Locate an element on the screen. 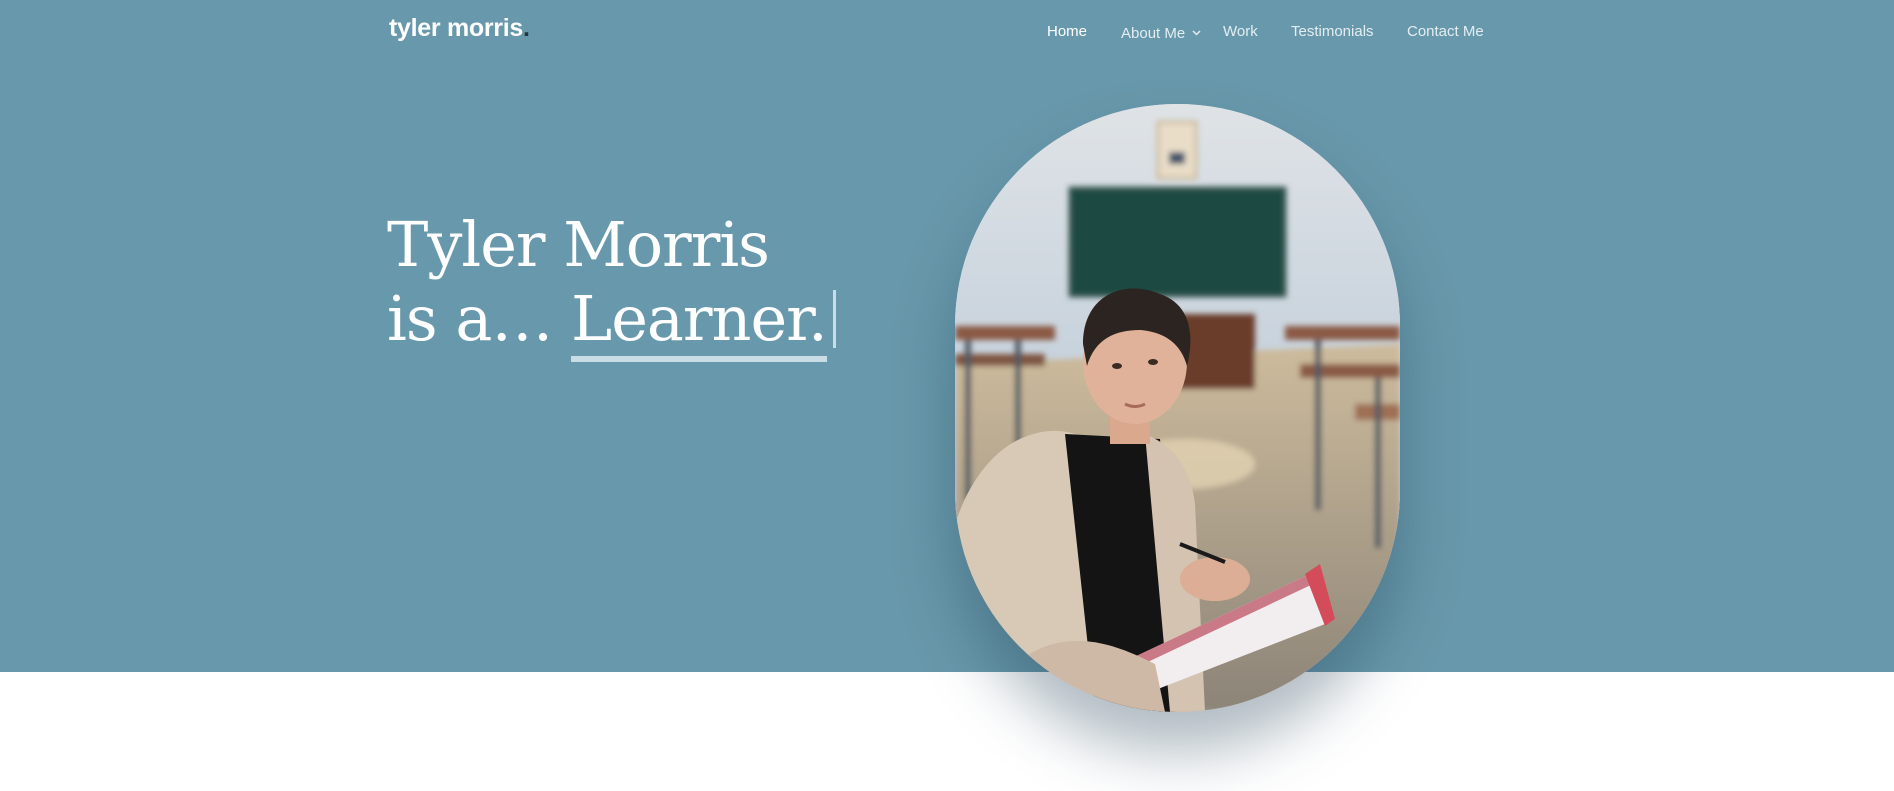  nav-contact-label: Contact Me is located at coordinates (1445, 31).